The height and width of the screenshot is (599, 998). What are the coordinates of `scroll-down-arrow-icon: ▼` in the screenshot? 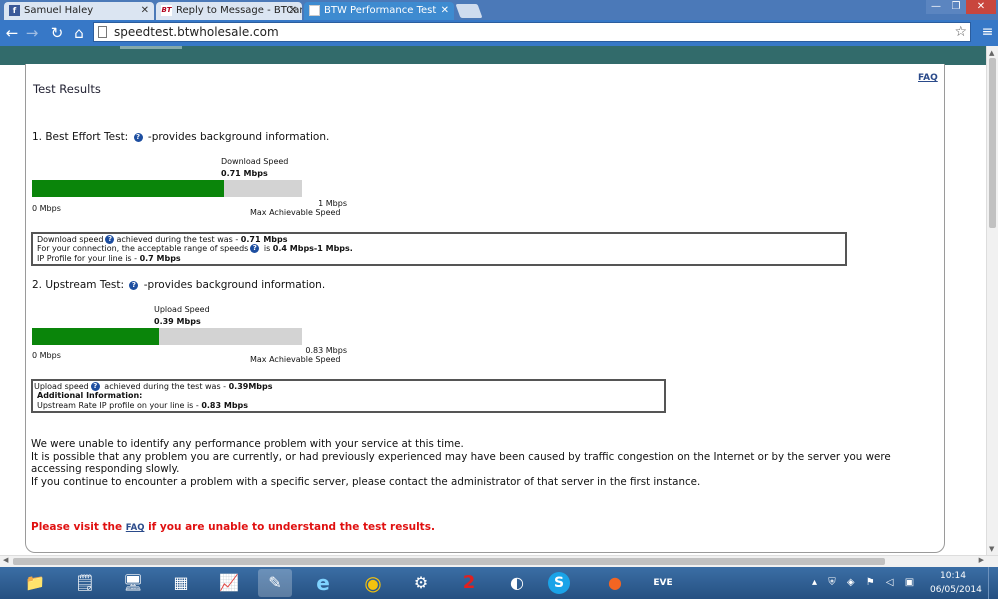 It's located at (991, 549).